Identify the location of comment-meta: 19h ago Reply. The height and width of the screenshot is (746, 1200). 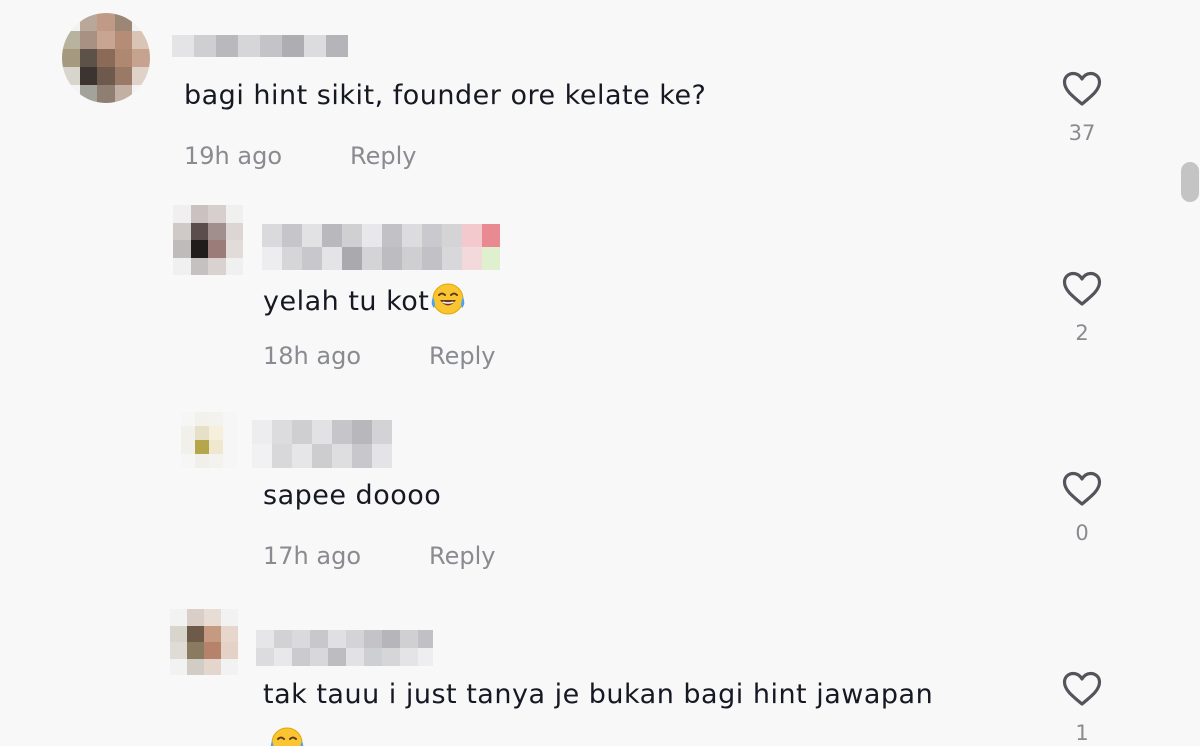
(300, 156).